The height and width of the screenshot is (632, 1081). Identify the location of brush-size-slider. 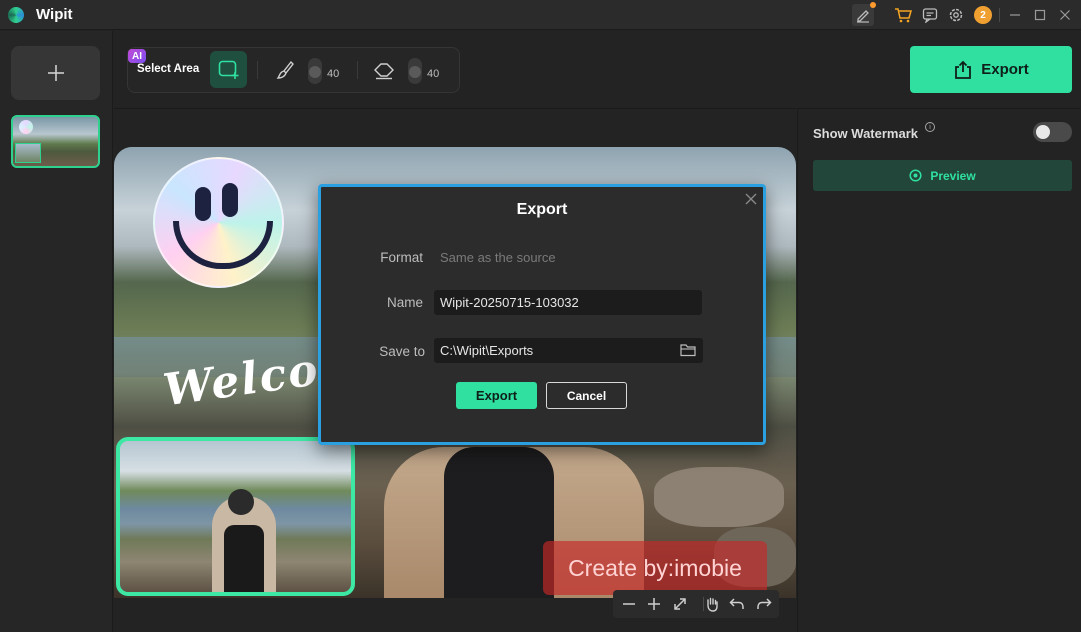
(315, 71).